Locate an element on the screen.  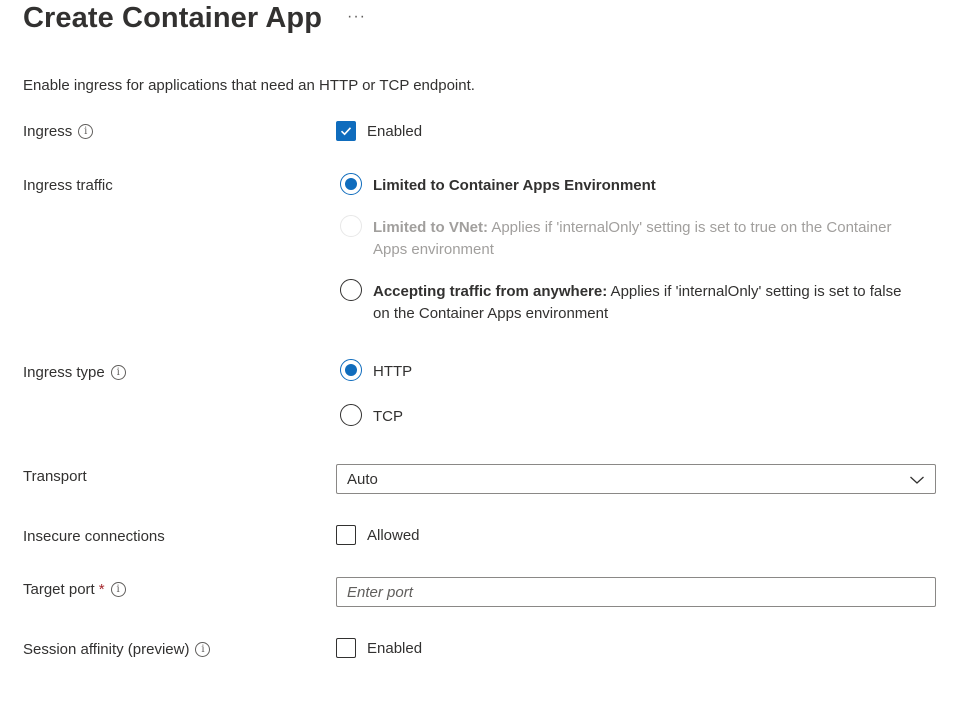
transport-dropdown: Auto is located at coordinates (636, 479).